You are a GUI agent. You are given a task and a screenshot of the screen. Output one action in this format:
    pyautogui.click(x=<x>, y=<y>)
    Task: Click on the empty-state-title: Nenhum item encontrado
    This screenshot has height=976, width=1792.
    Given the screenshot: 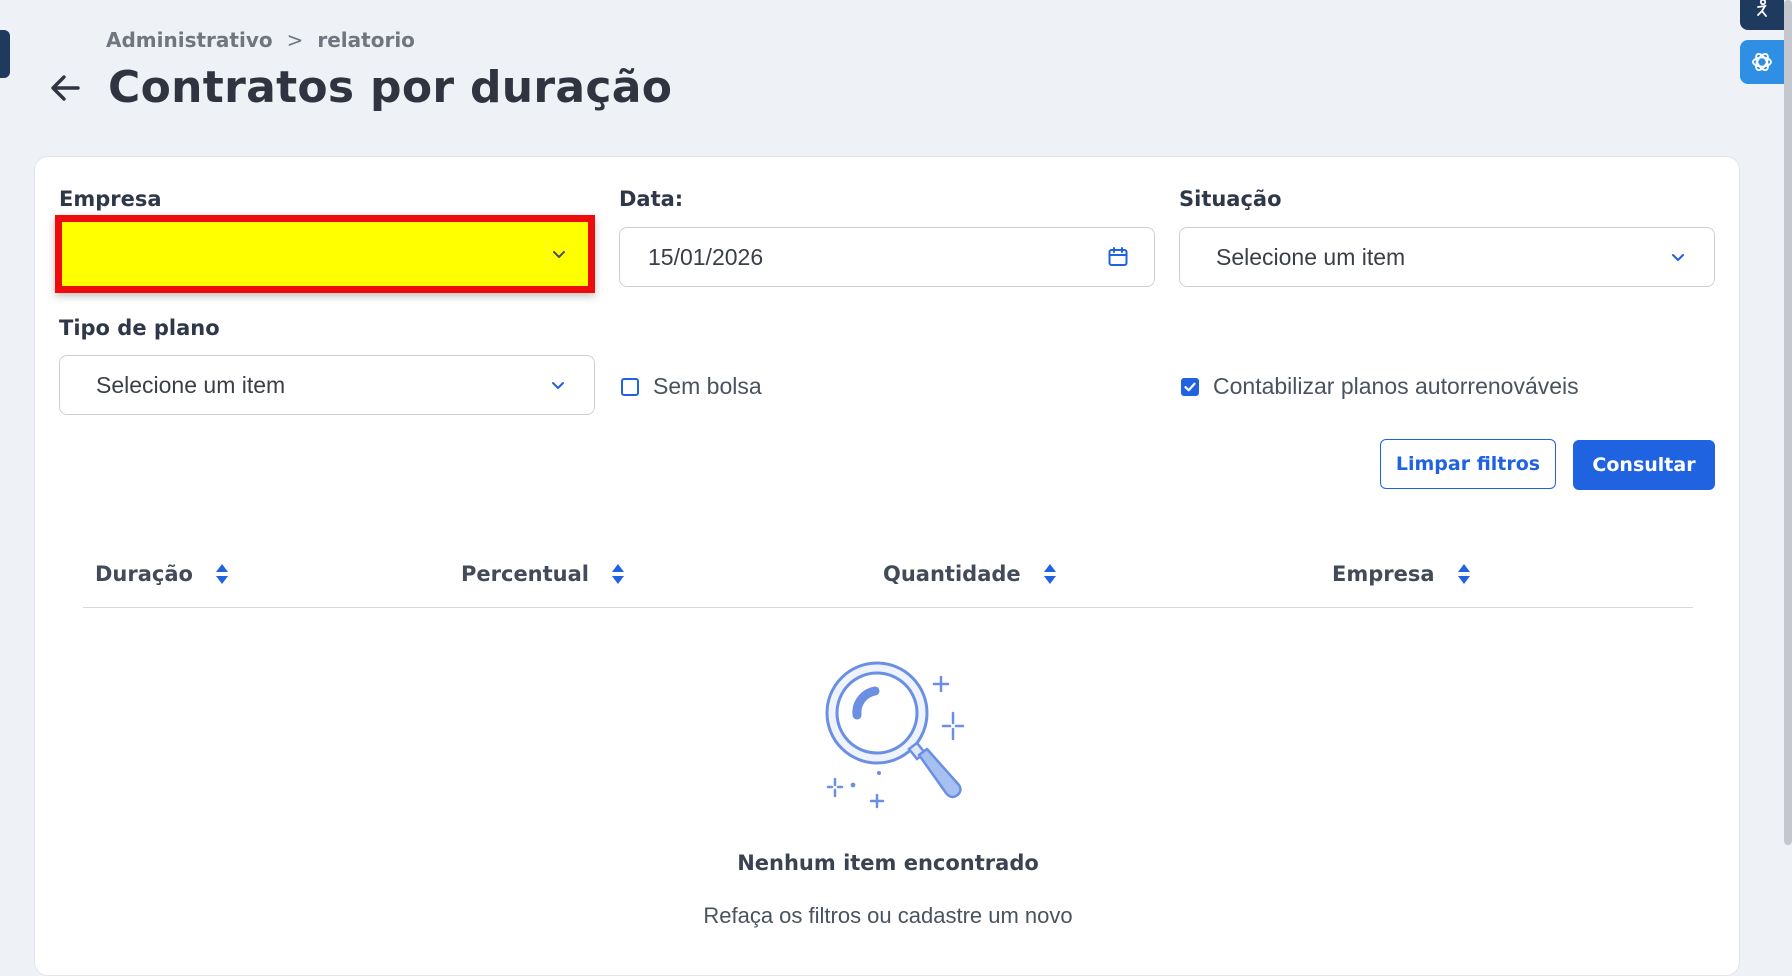 What is the action you would take?
    pyautogui.click(x=888, y=863)
    